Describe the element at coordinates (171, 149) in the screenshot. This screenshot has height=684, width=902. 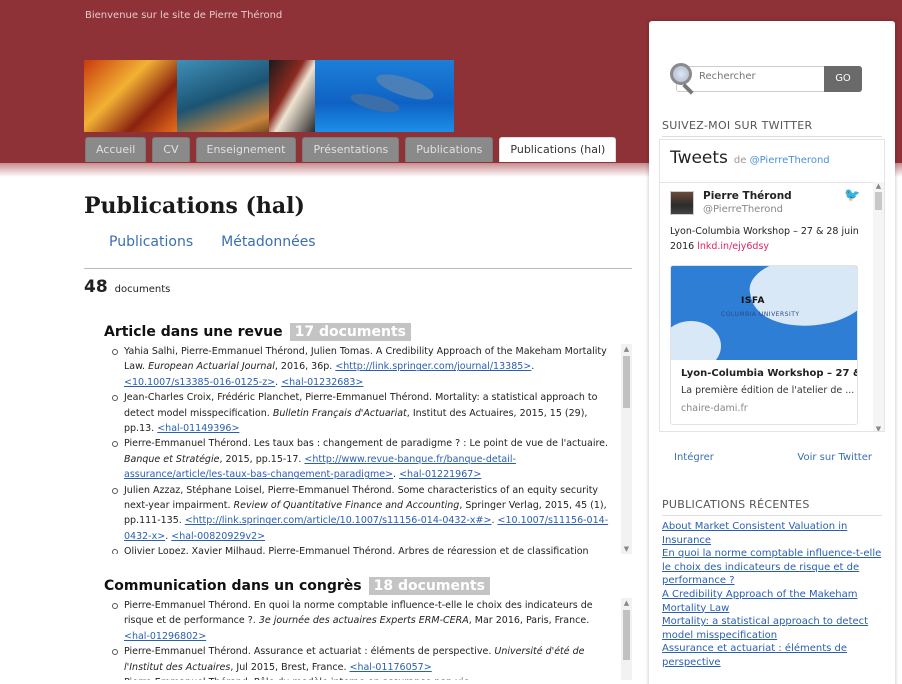
I see `tab-cv: CV` at that location.